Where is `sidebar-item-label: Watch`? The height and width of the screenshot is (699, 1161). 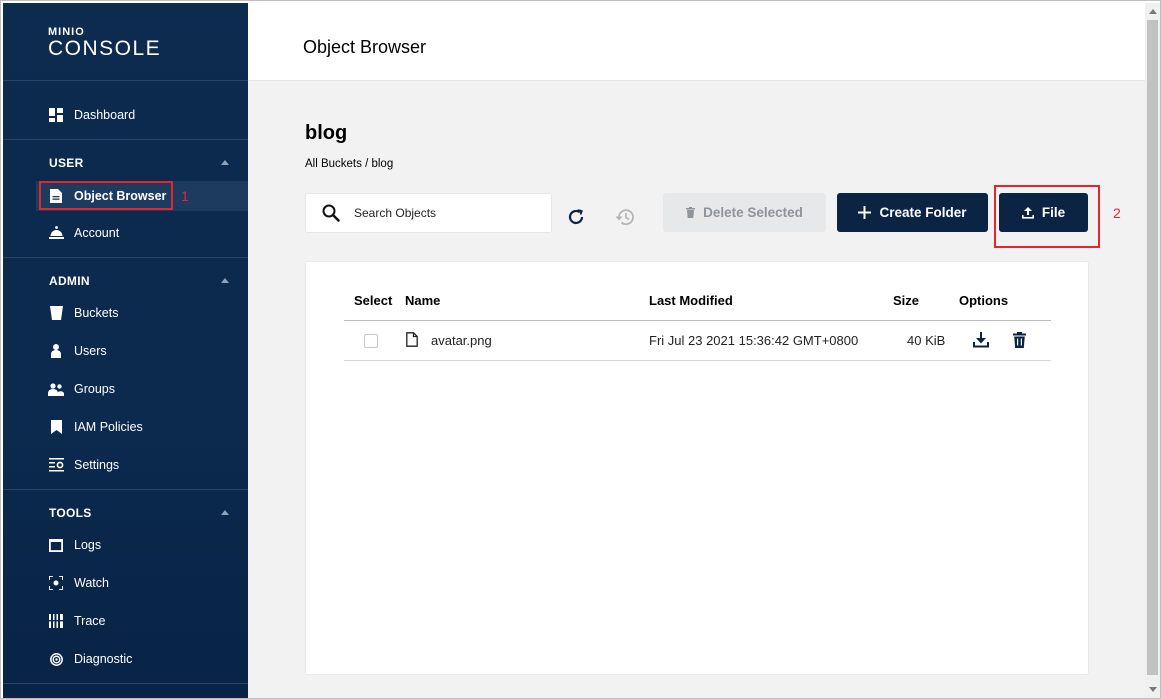
sidebar-item-label: Watch is located at coordinates (91, 583).